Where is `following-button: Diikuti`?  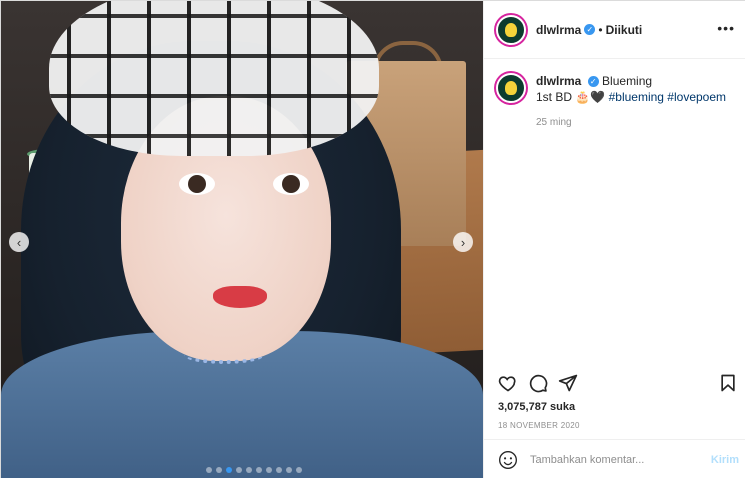
following-button: Diikuti is located at coordinates (624, 30).